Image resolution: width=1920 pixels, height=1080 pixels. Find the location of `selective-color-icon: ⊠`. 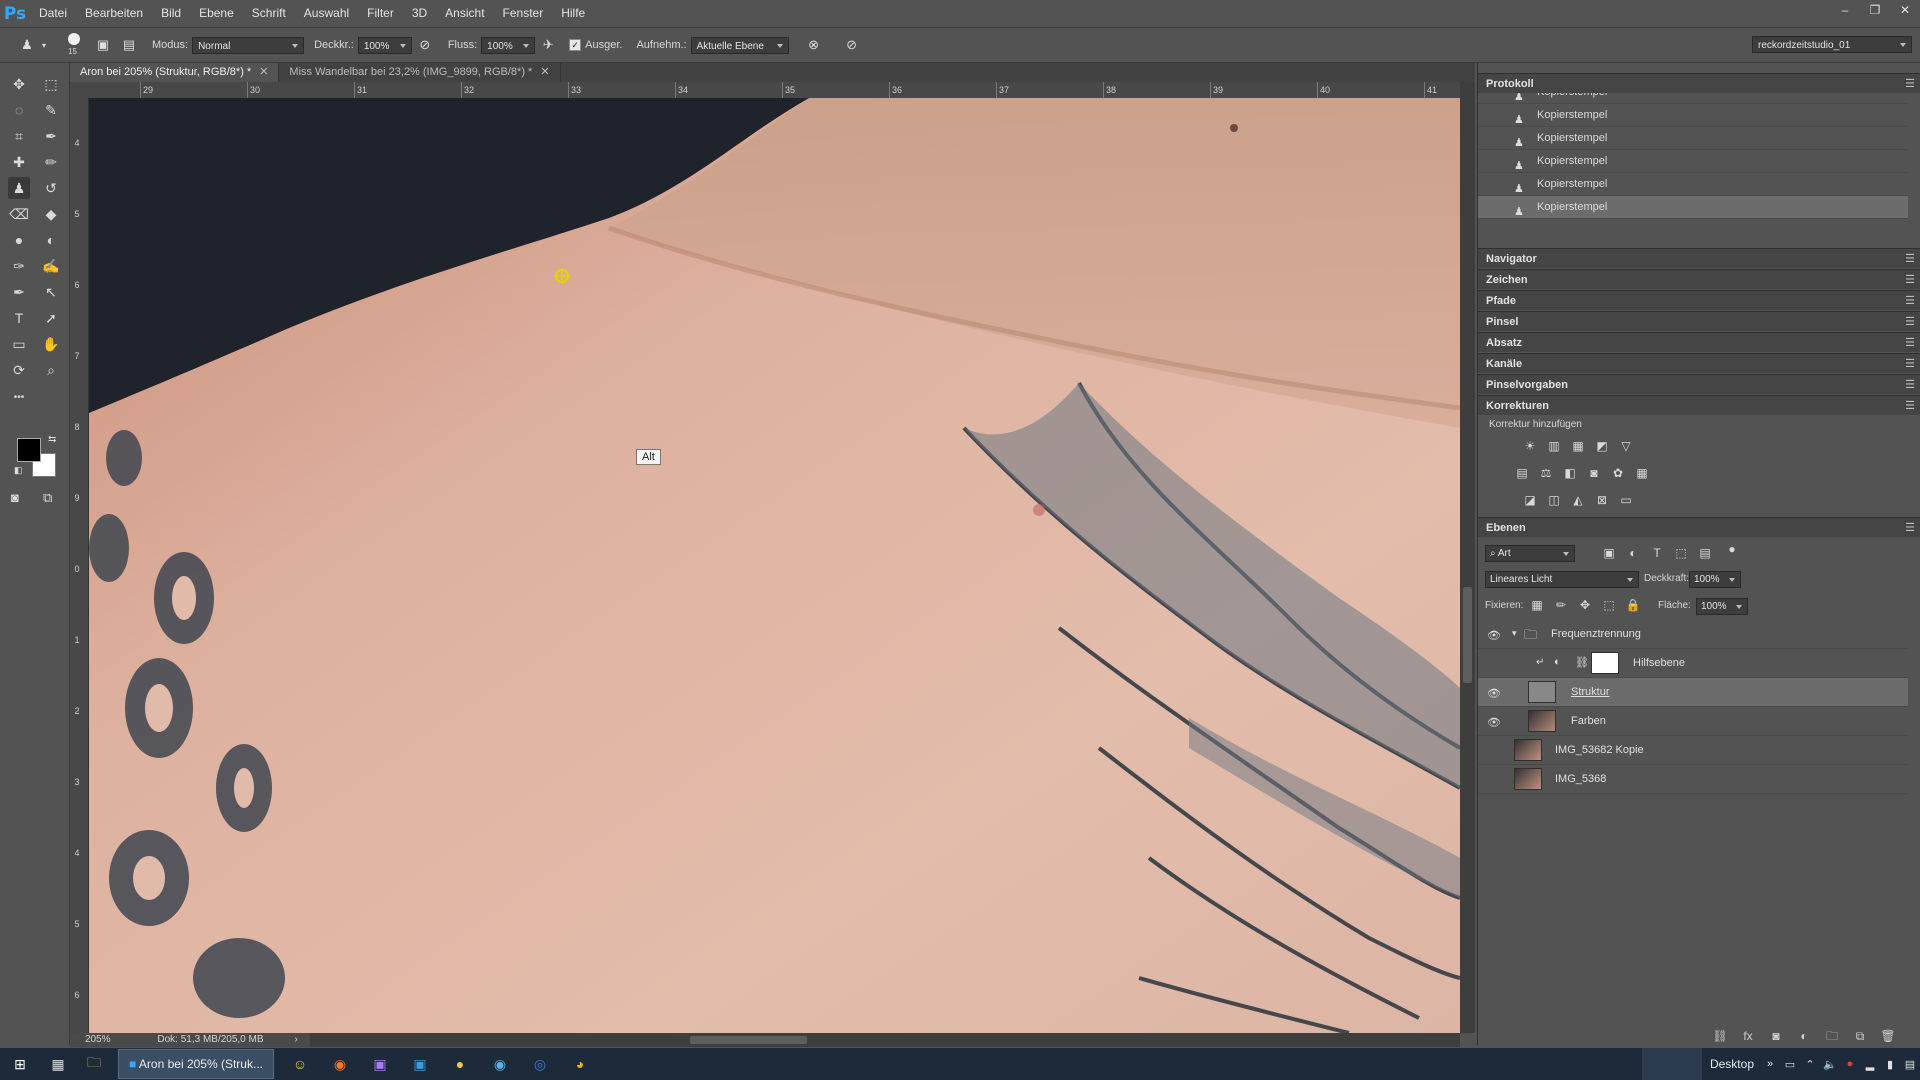

selective-color-icon: ⊠ is located at coordinates (1602, 500).